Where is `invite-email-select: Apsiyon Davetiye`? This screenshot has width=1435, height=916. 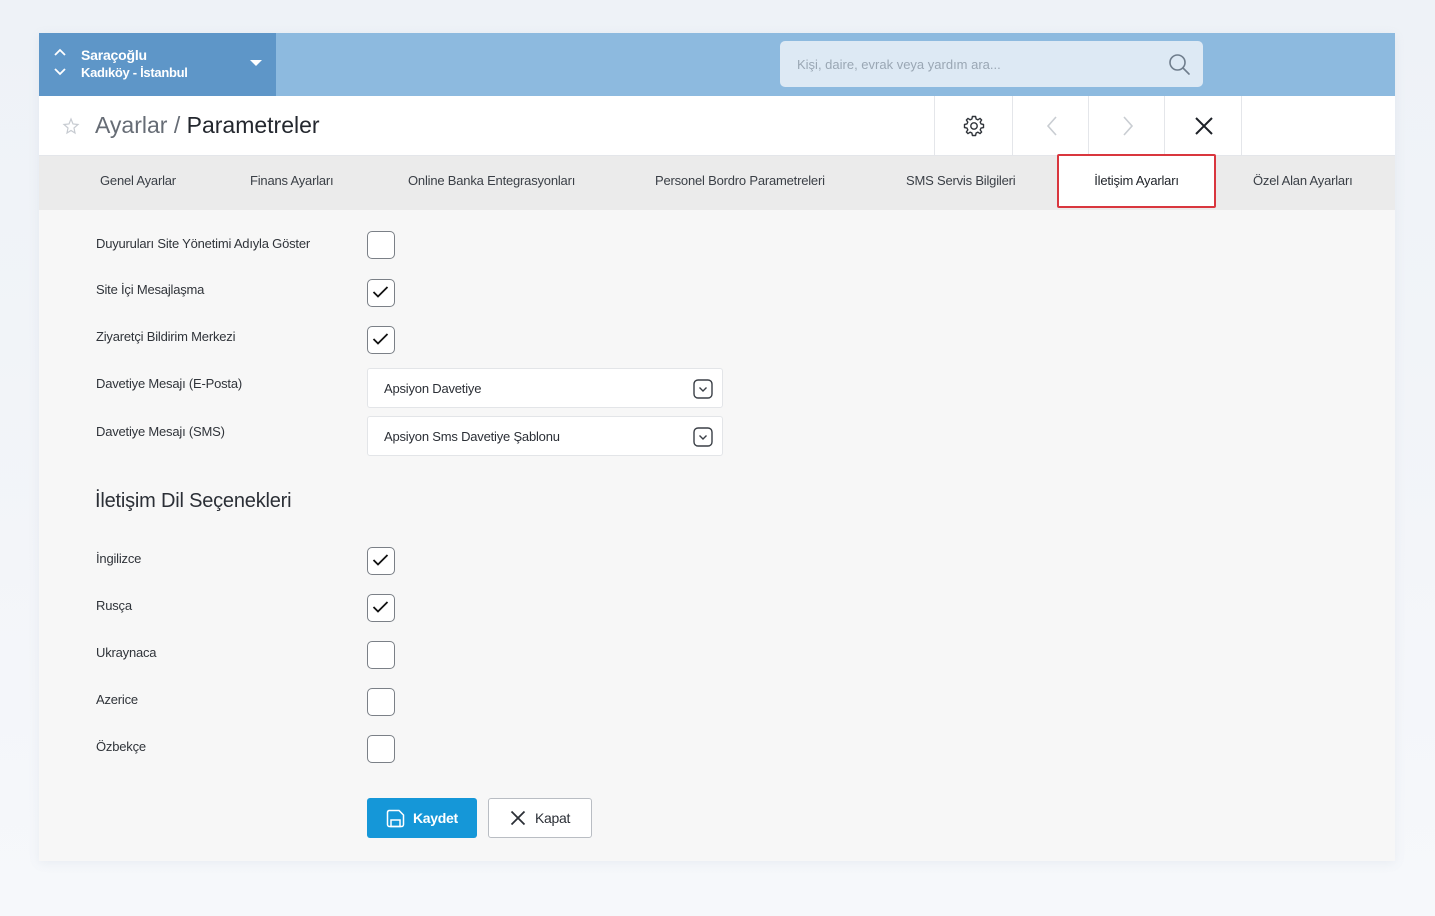
invite-email-select: Apsiyon Davetiye is located at coordinates (545, 388).